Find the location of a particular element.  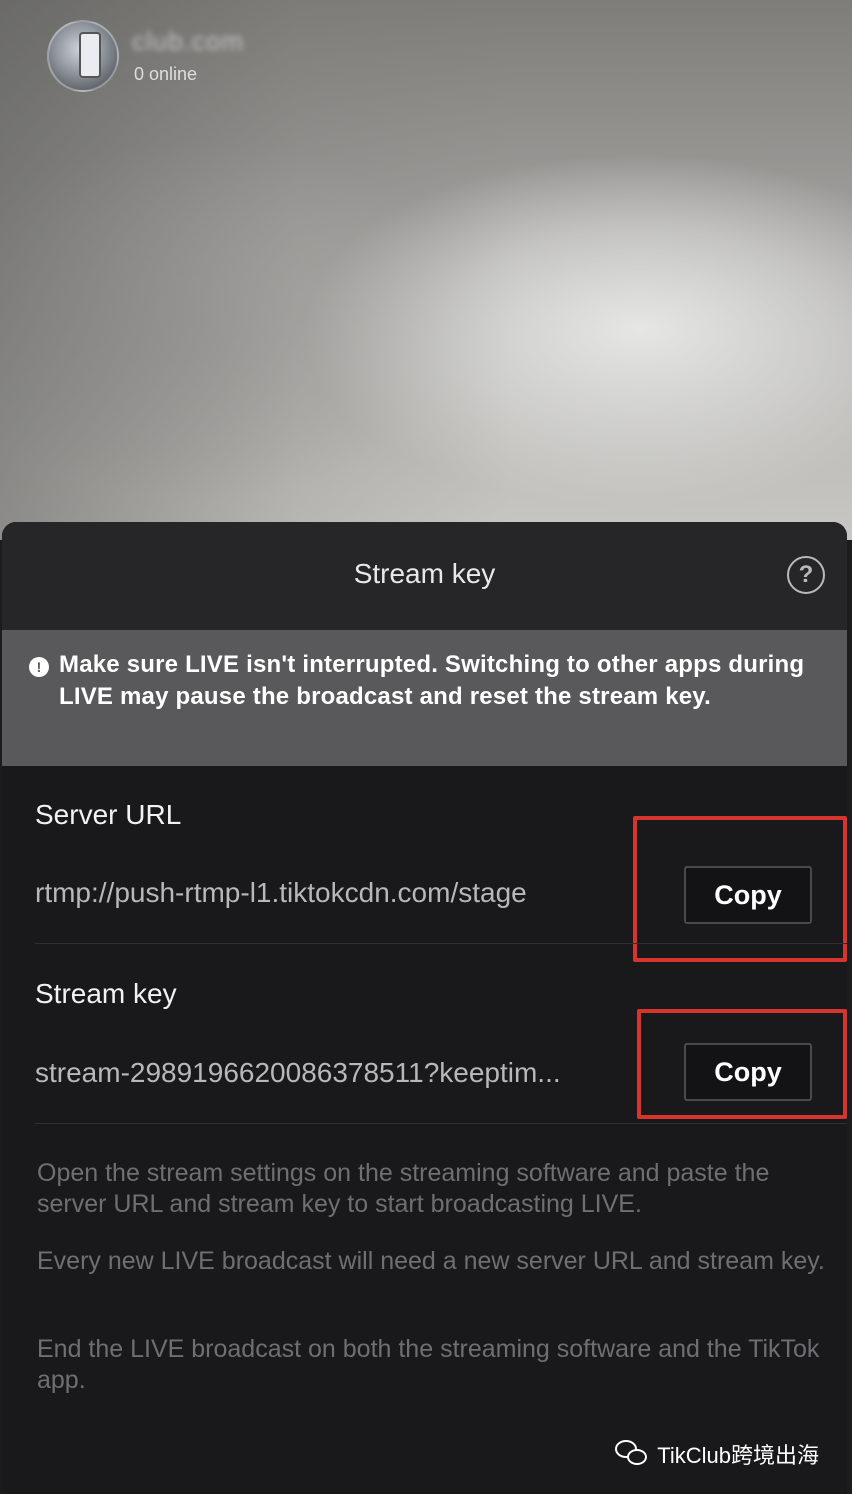

stream-key-label: Stream key is located at coordinates (106, 993).